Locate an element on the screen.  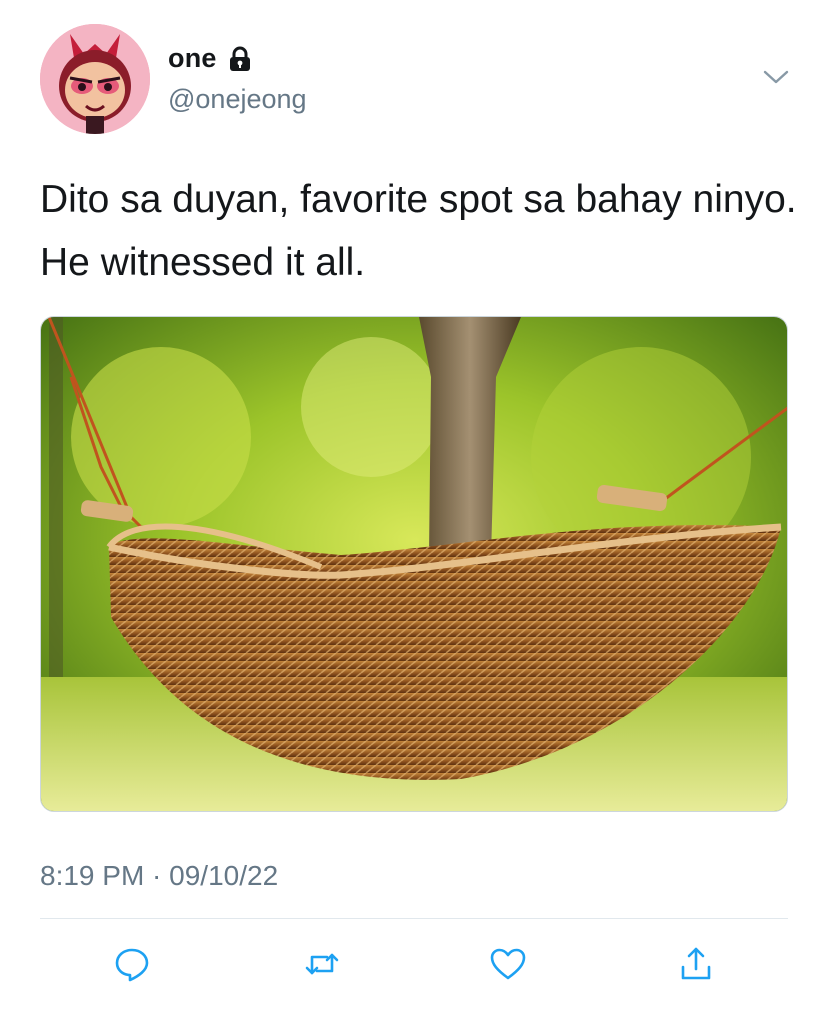
like-button is located at coordinates (508, 964).